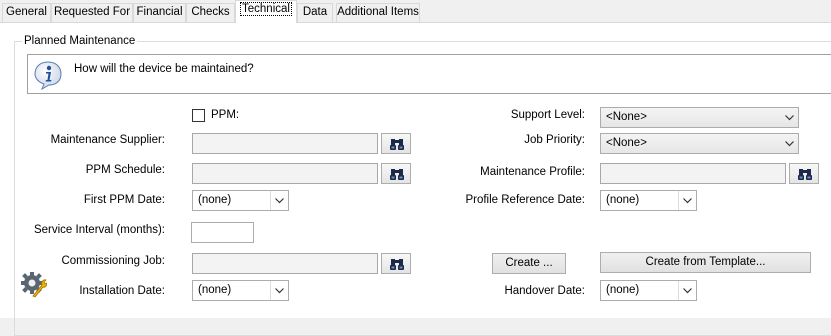 This screenshot has width=831, height=336. I want to click on profile-reference-date-label: Profile Reference Date:, so click(525, 200).